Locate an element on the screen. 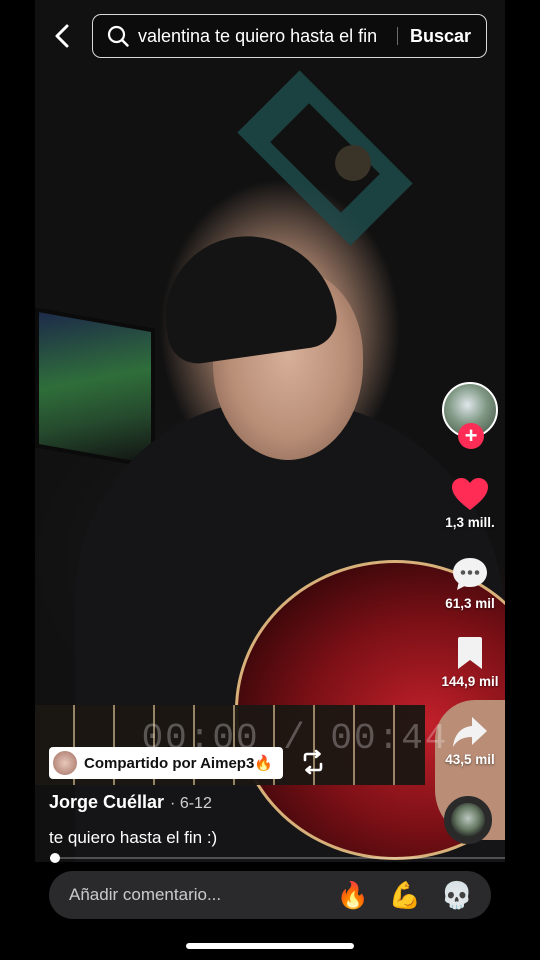 This screenshot has width=540, height=960. comment-icon is located at coordinates (470, 574).